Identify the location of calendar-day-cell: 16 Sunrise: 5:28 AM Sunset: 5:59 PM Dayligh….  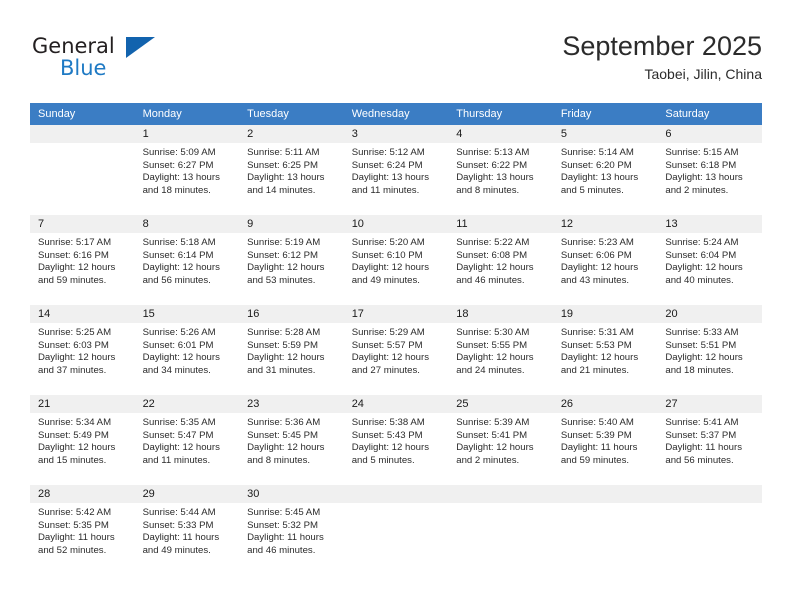
(291, 350).